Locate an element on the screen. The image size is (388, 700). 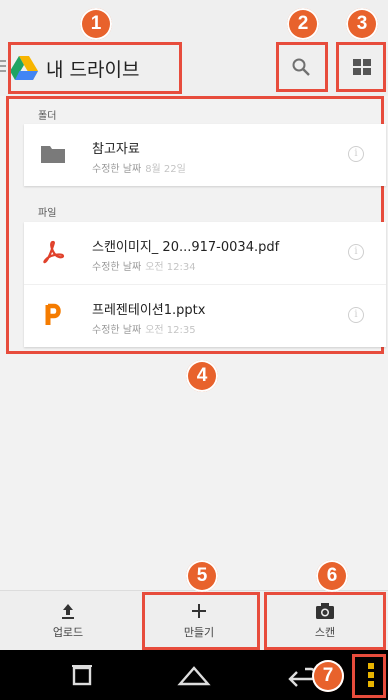
folder-meta: 수정한 날짜 8월 22일 is located at coordinates (139, 167).